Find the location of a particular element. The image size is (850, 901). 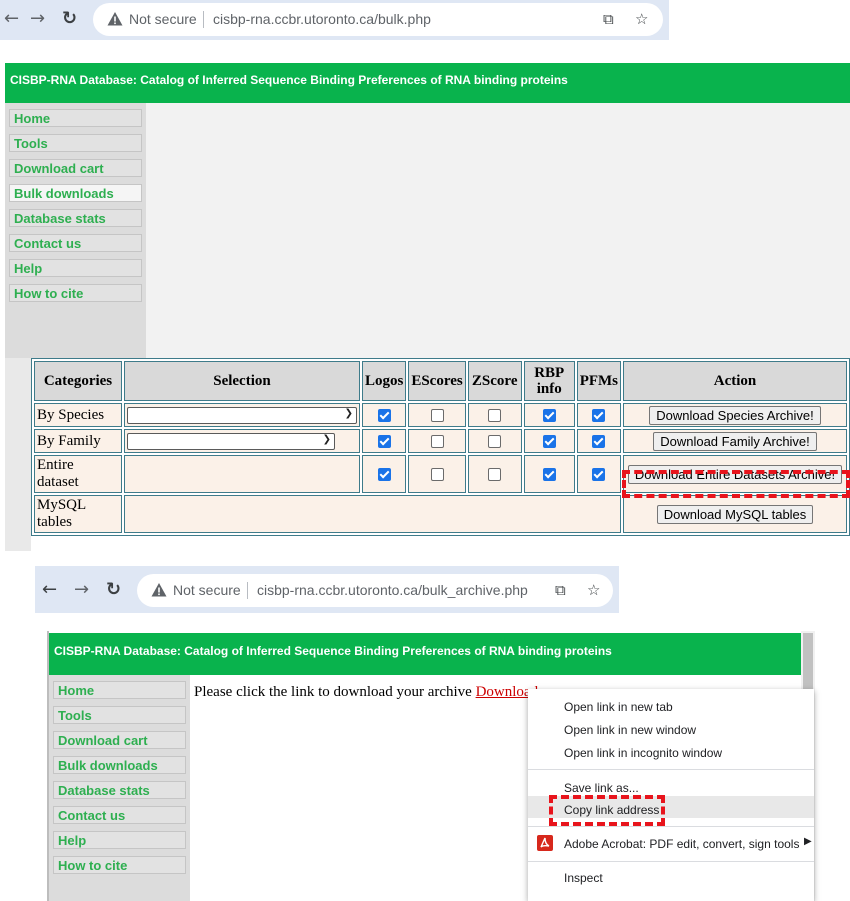

download-mysql-button: Download MySQL tables is located at coordinates (735, 514).